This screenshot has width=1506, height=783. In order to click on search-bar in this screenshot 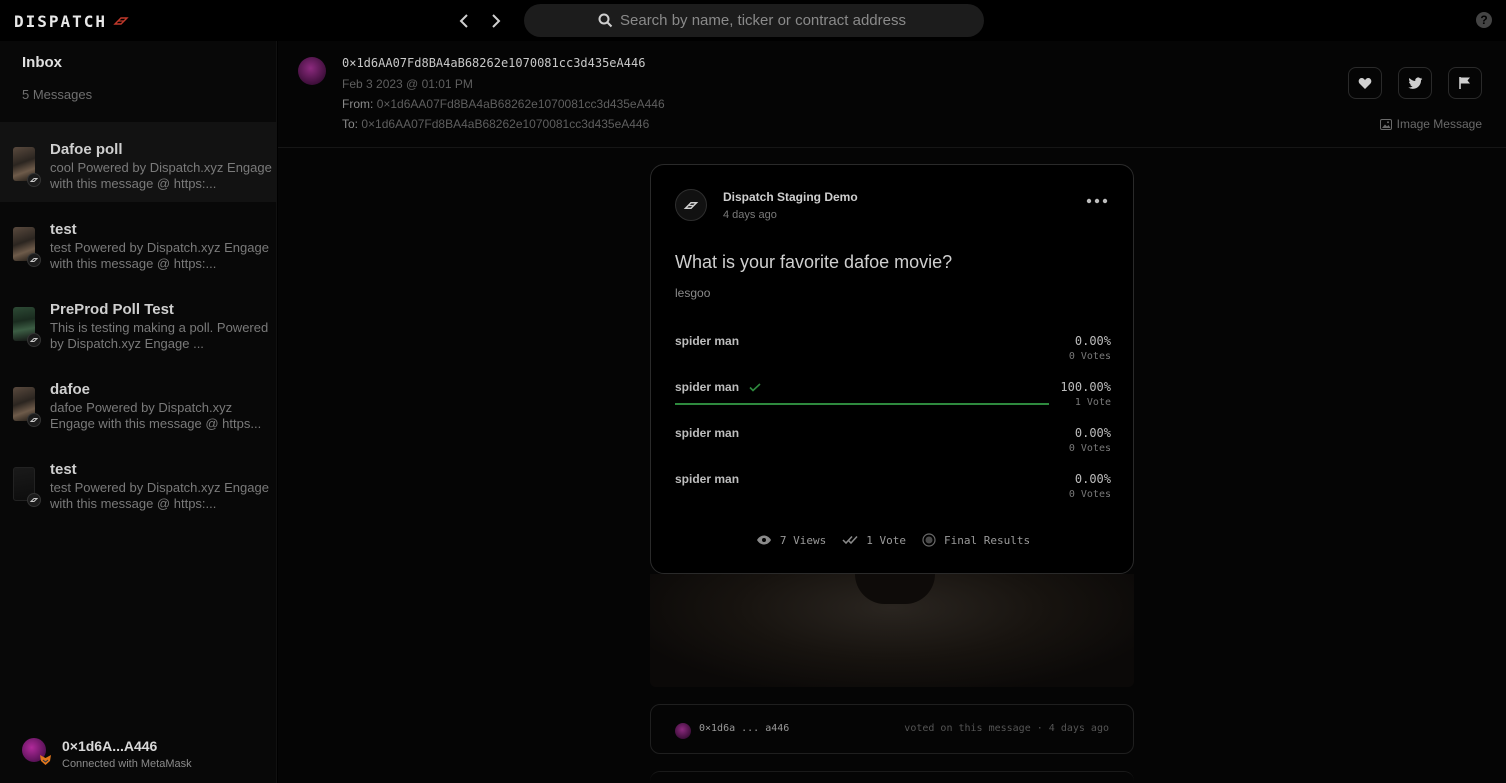, I will do `click(754, 20)`.